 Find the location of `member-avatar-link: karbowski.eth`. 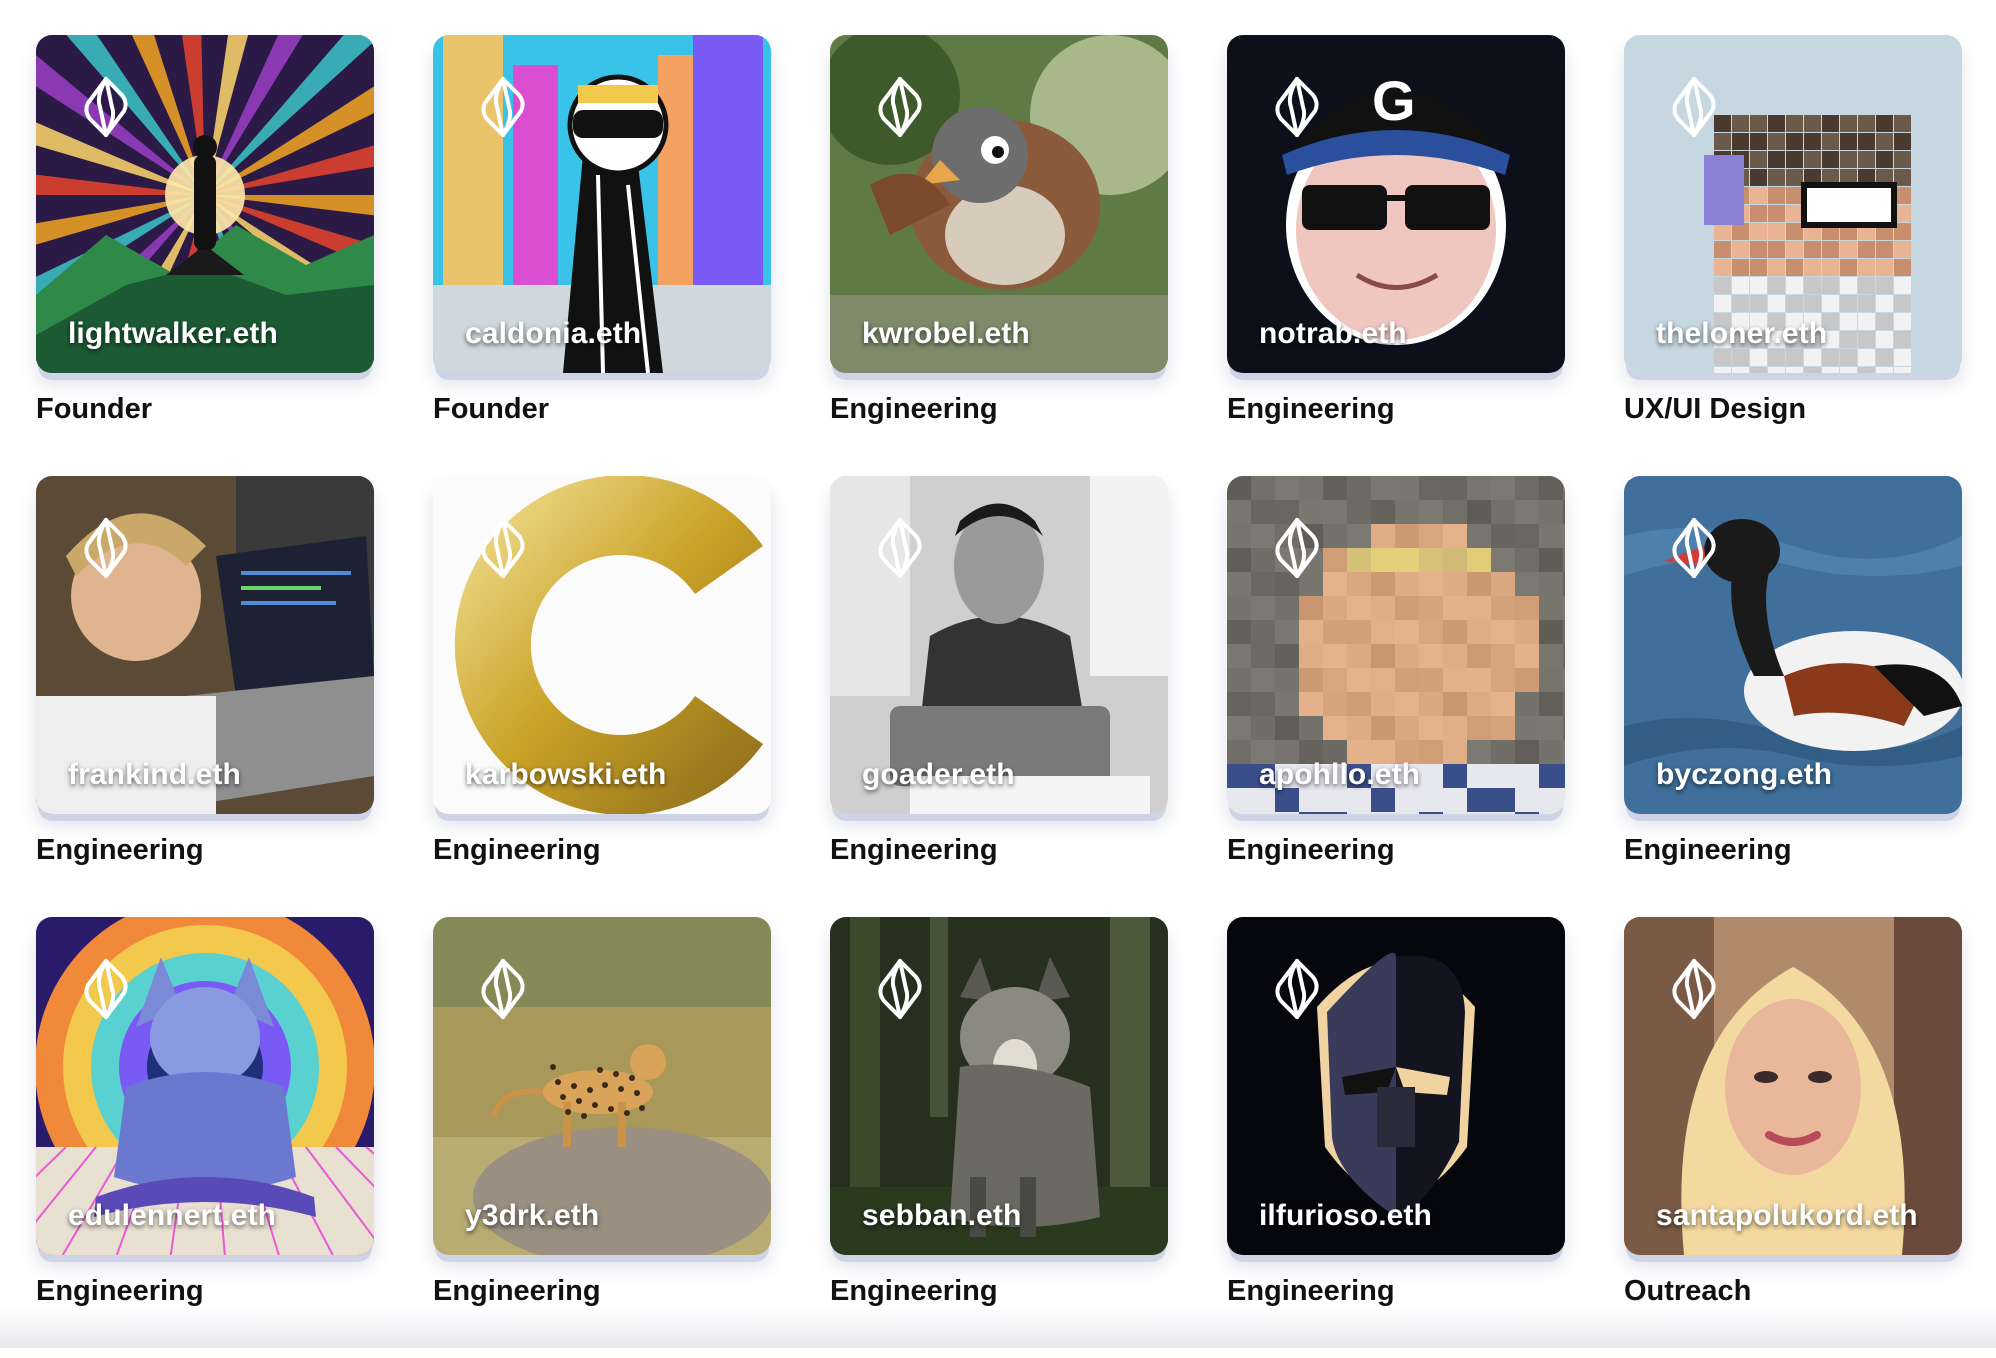

member-avatar-link: karbowski.eth is located at coordinates (602, 645).